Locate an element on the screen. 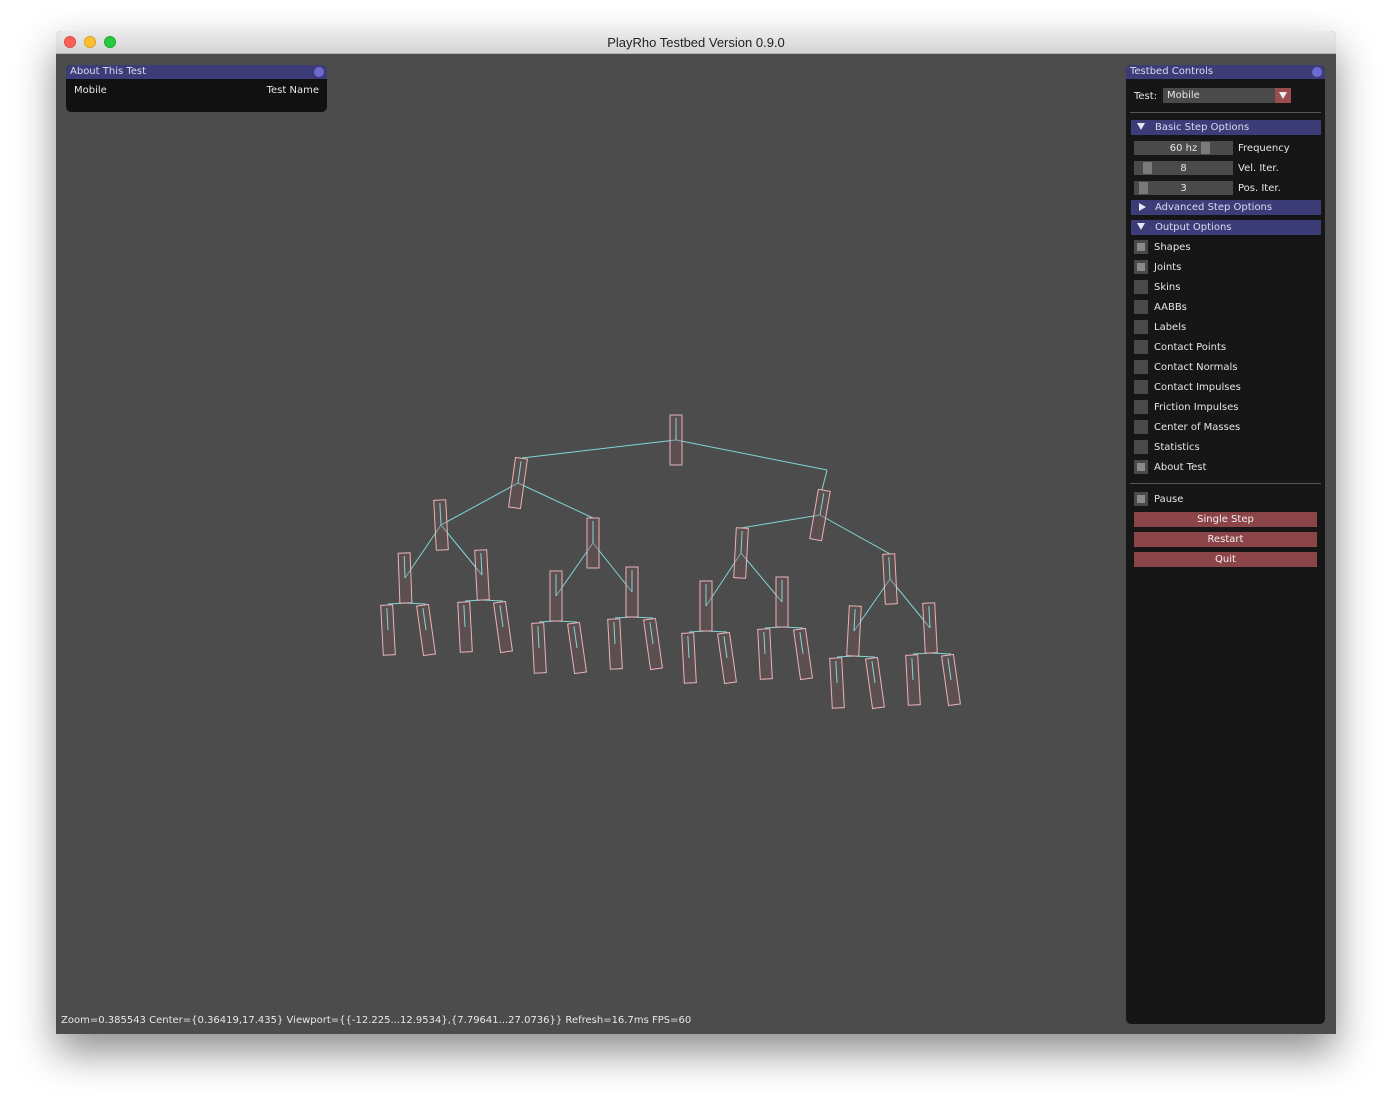  pos-iter-label: Pos. Iter. is located at coordinates (1259, 188).